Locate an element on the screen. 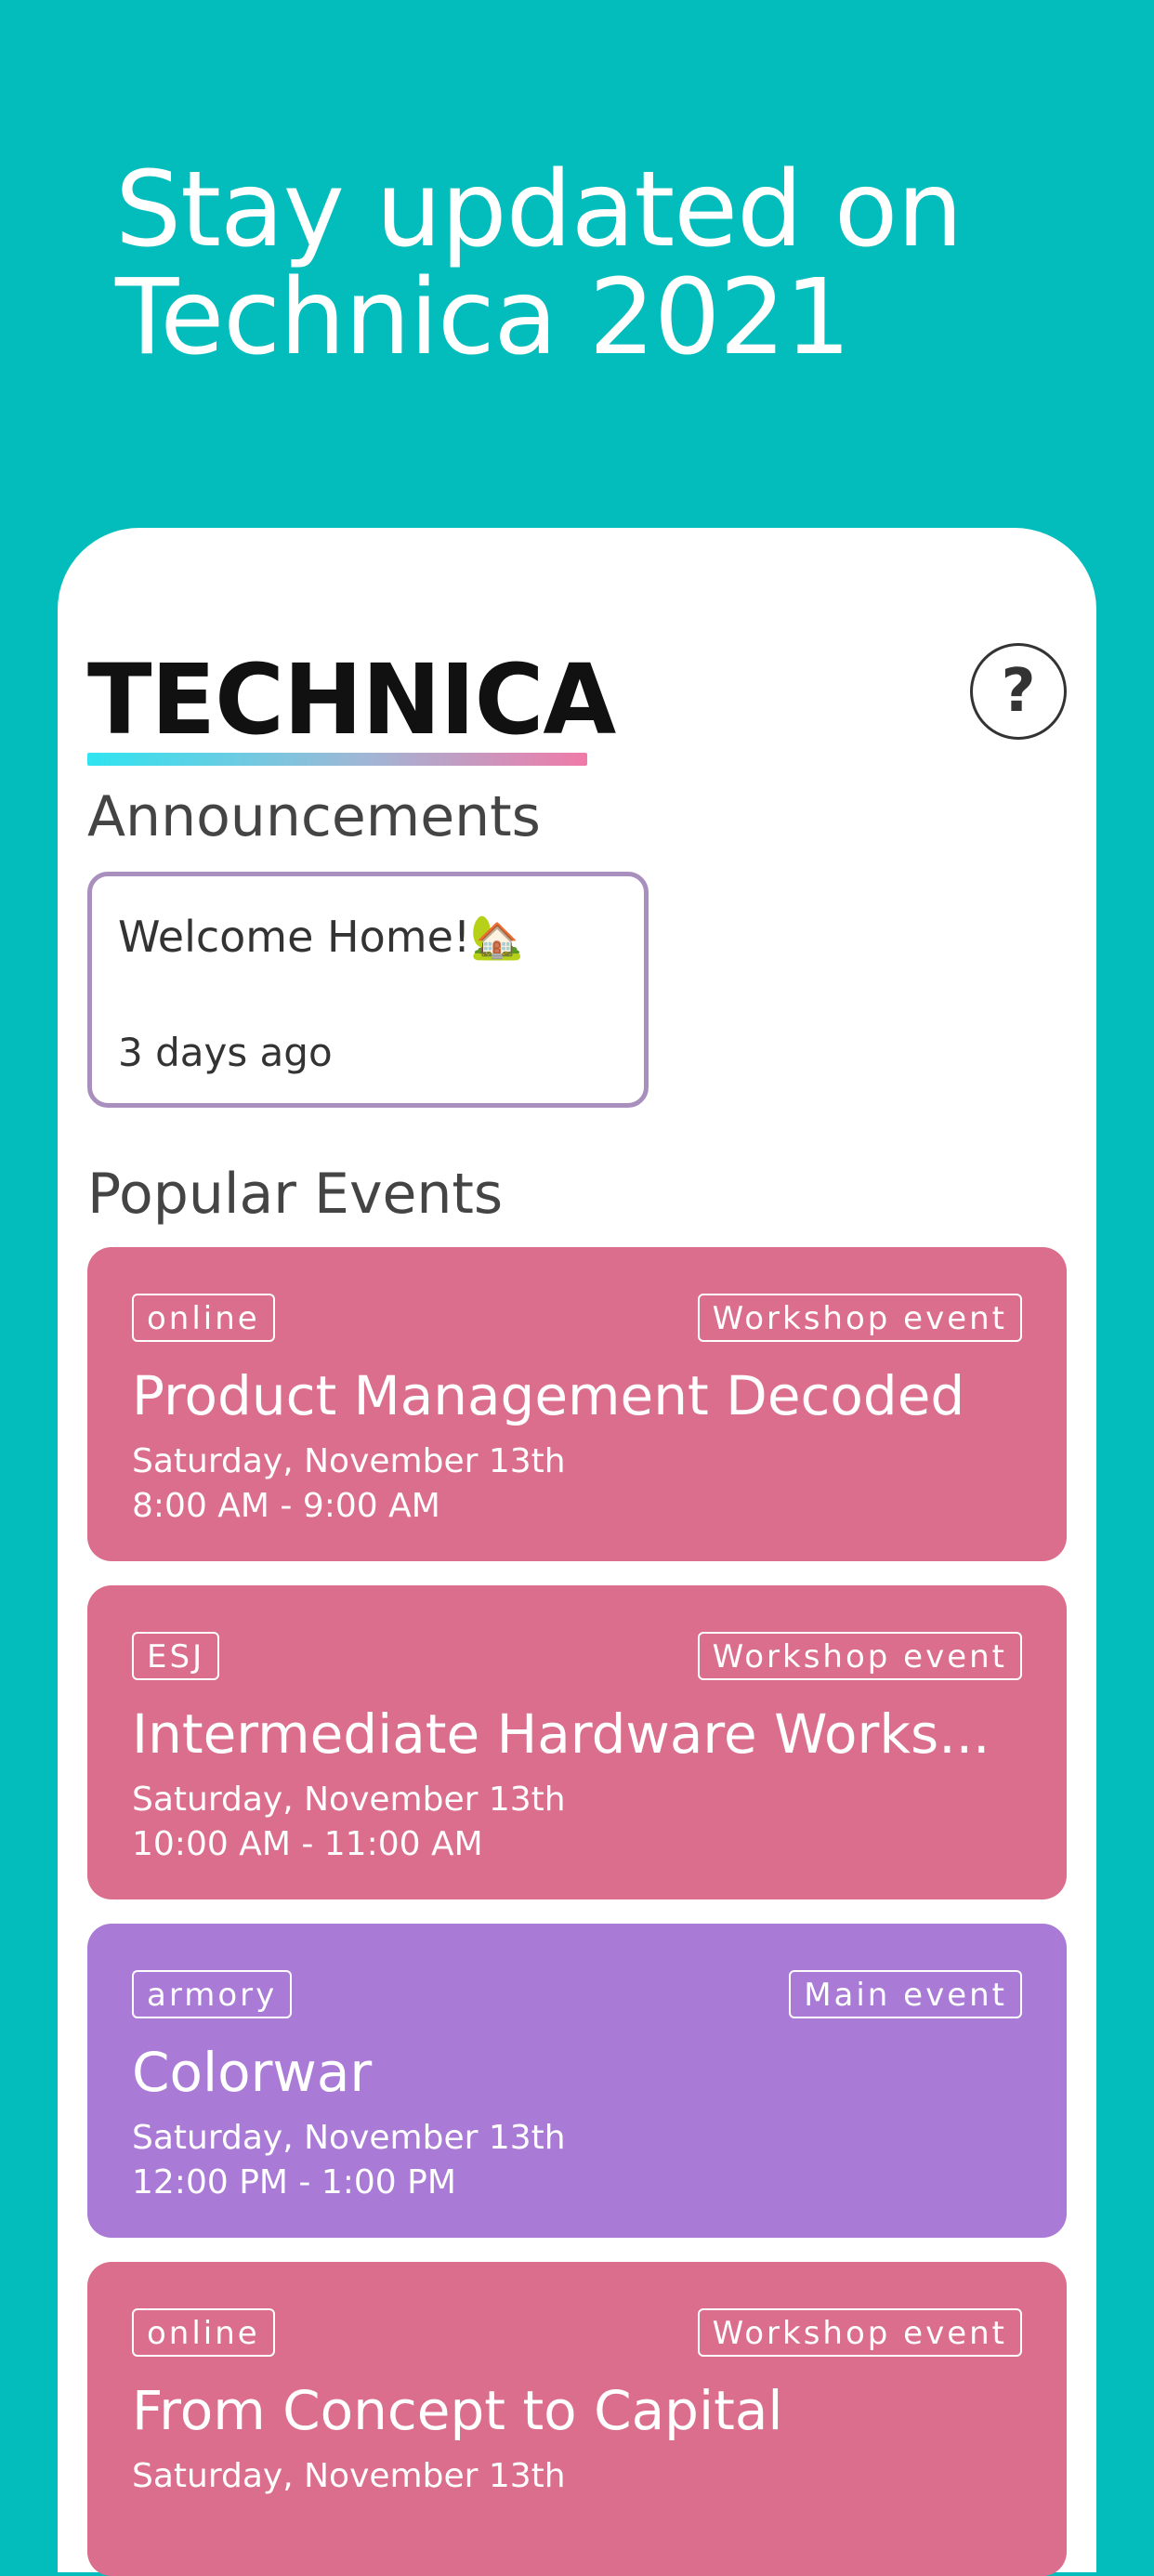  headline-line-2: Technica 2021 is located at coordinates (483, 317).